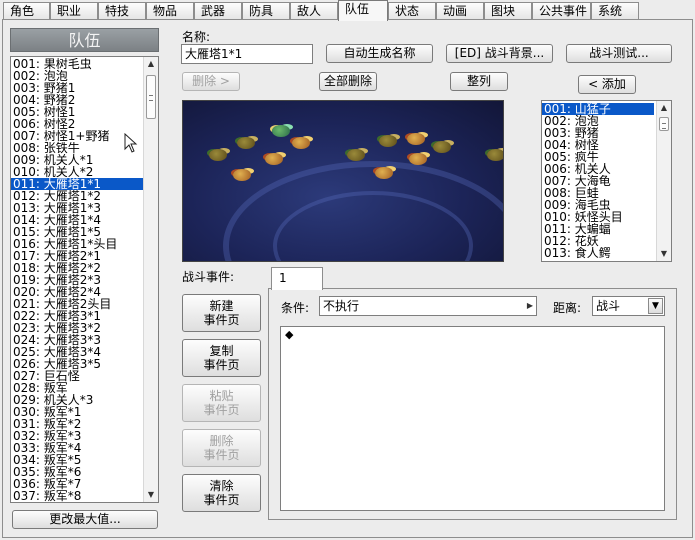 The image size is (695, 540). What do you see at coordinates (77, 352) in the screenshot?
I see `troop-list-item: 025: 大雁塔3*4` at bounding box center [77, 352].